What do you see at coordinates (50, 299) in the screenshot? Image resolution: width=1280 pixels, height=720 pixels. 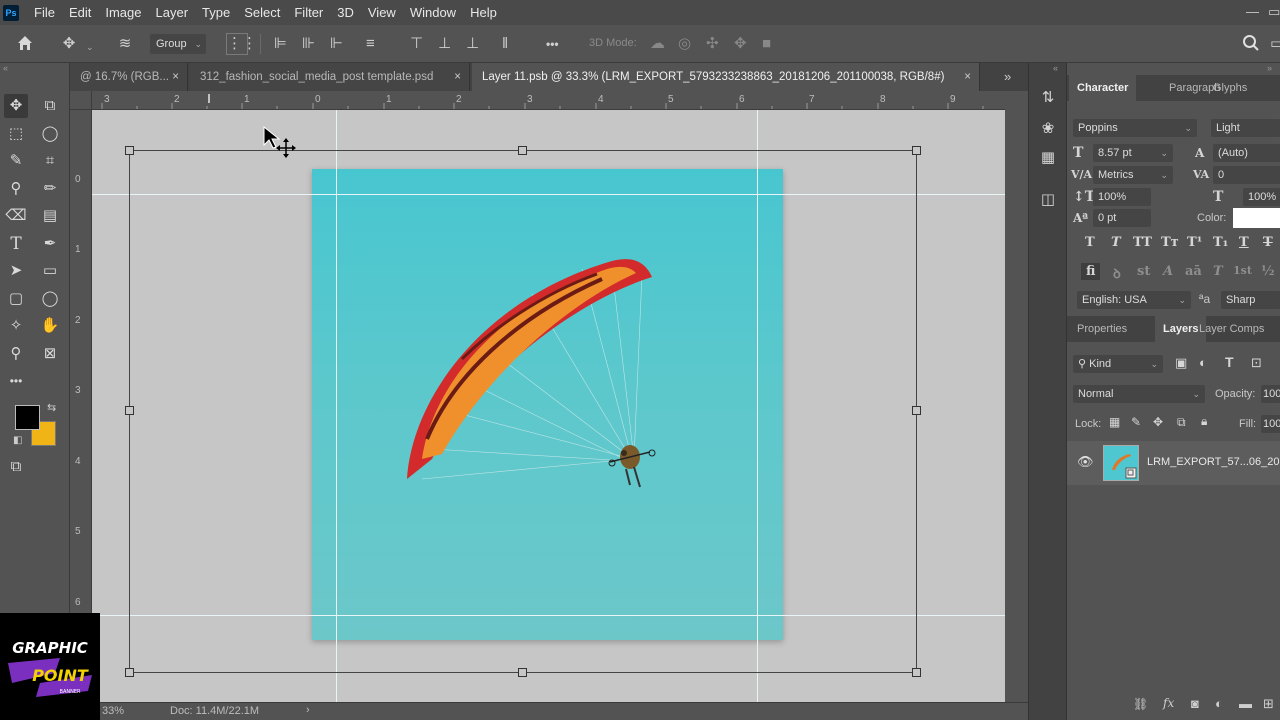 I see `ellipse-tool-icon: ◯` at bounding box center [50, 299].